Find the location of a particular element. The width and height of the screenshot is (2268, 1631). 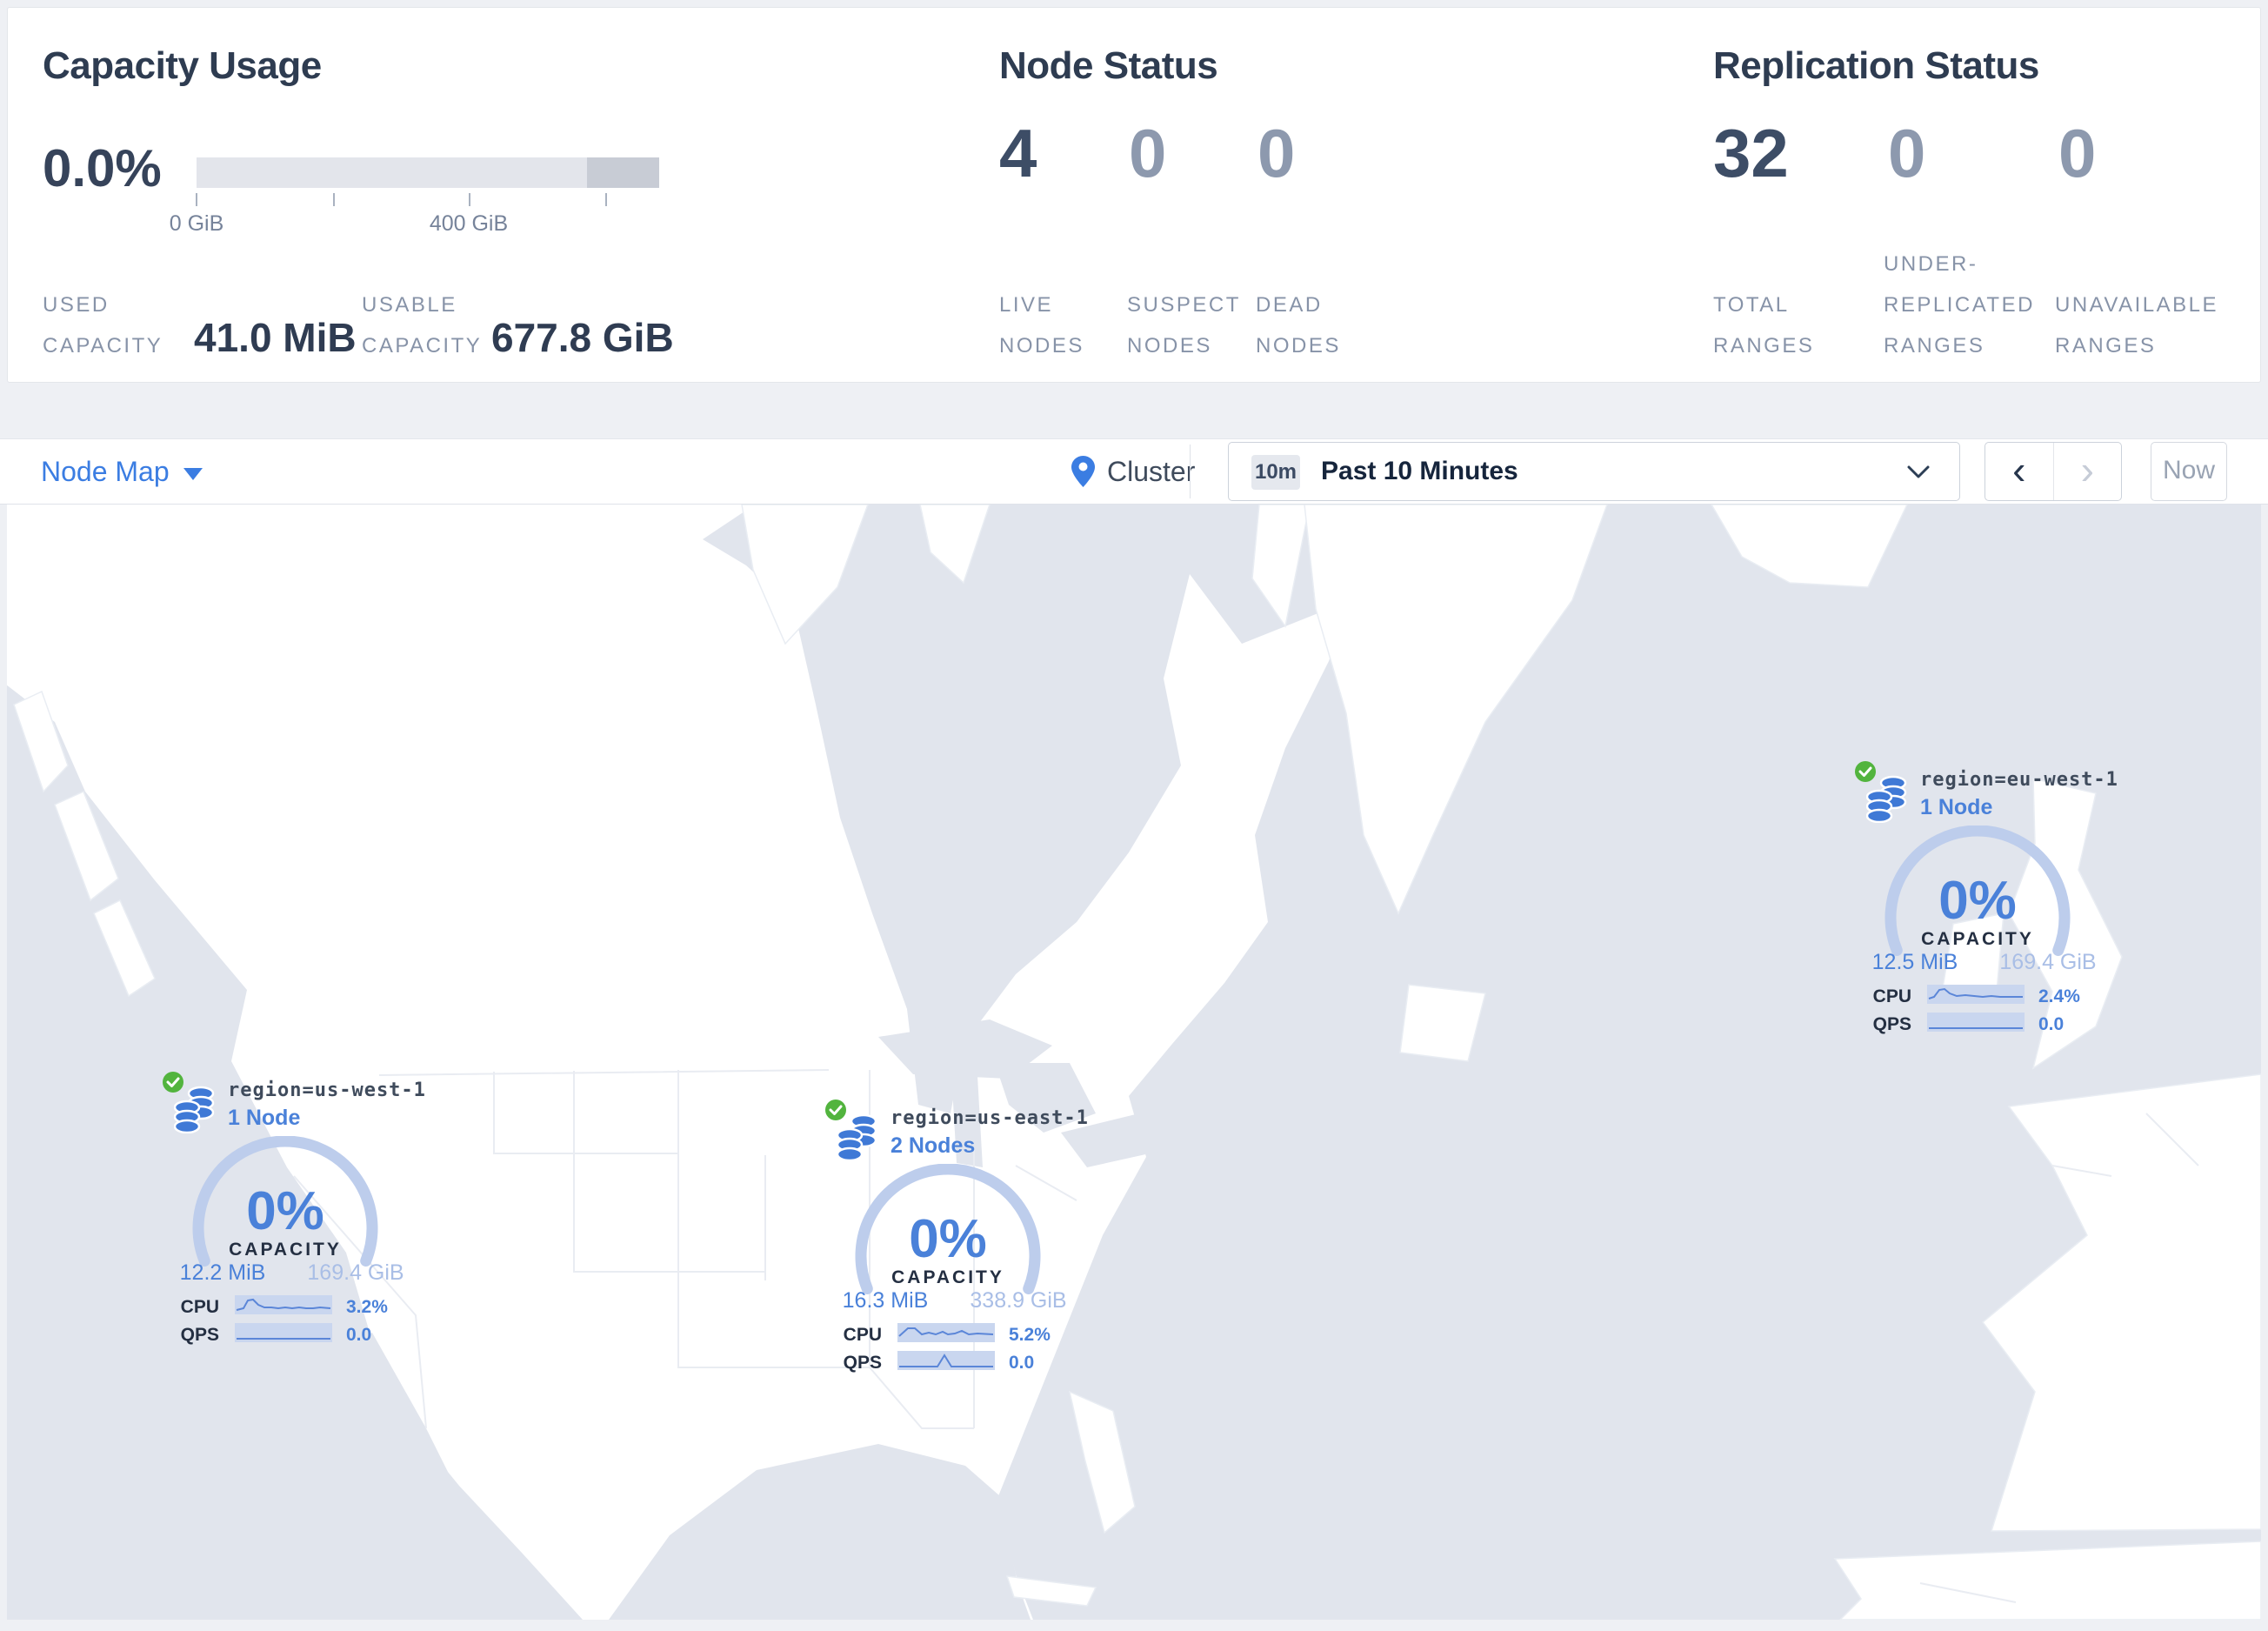

under-replicated-count: 0 is located at coordinates (1907, 153).